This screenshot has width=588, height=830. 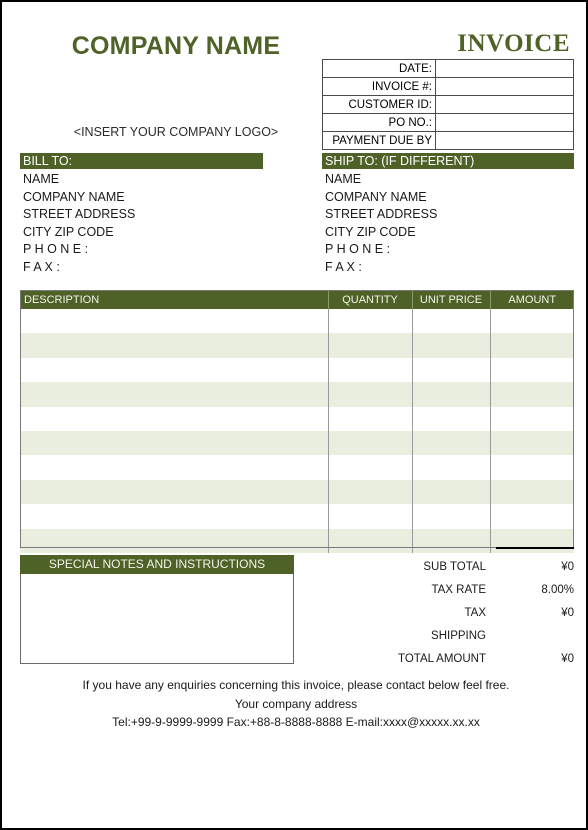 What do you see at coordinates (379, 68) in the screenshot?
I see `invoice-info-label: DATE:` at bounding box center [379, 68].